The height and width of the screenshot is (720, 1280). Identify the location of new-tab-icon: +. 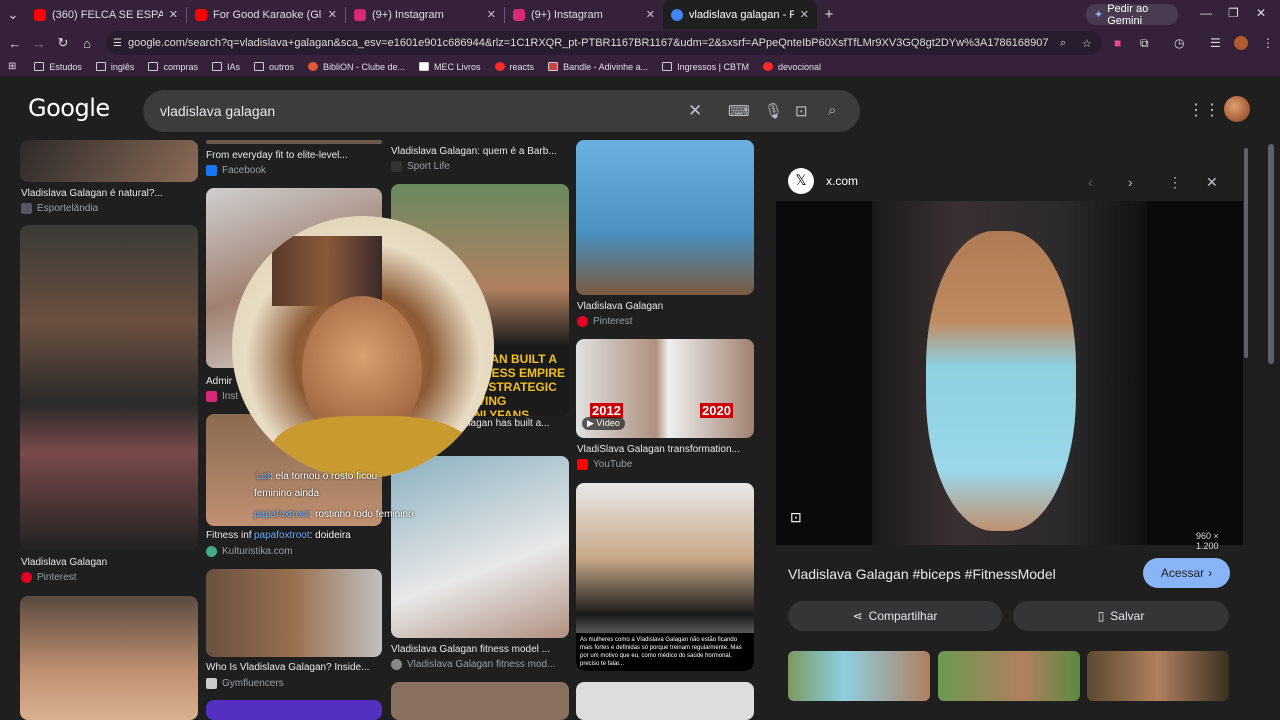
(829, 14).